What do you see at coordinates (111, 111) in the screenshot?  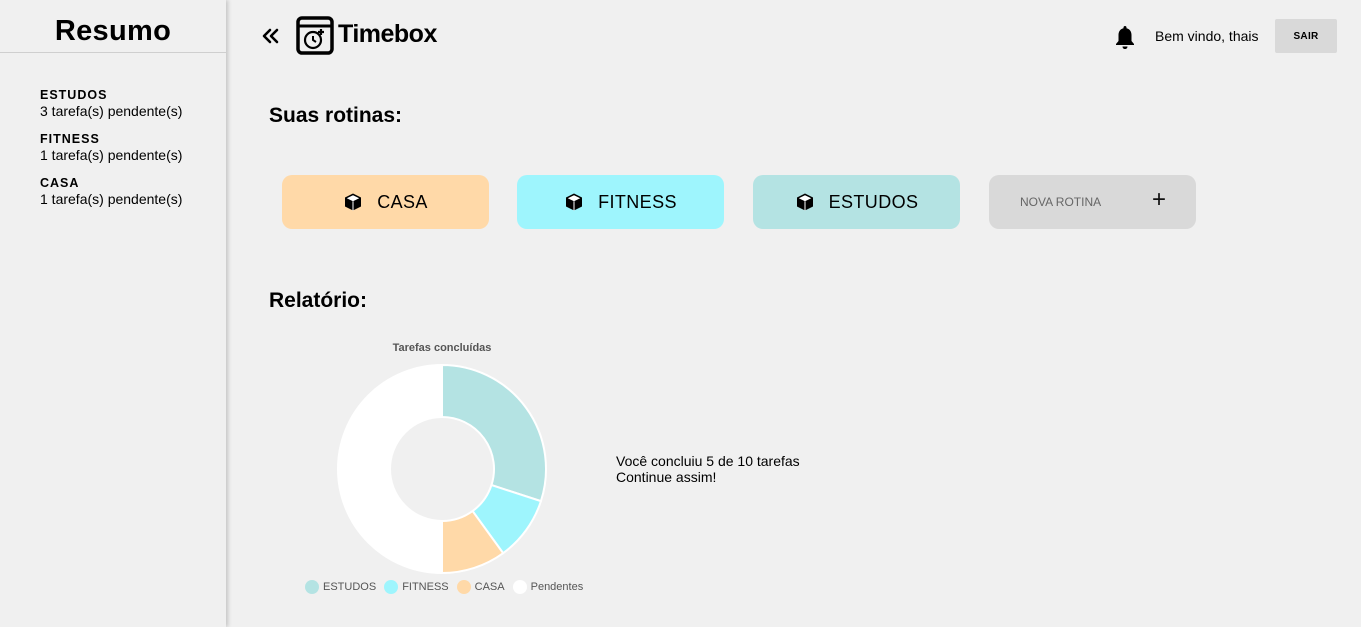 I see `summary-item-count: 3 tarefa(s) pendente(s)` at bounding box center [111, 111].